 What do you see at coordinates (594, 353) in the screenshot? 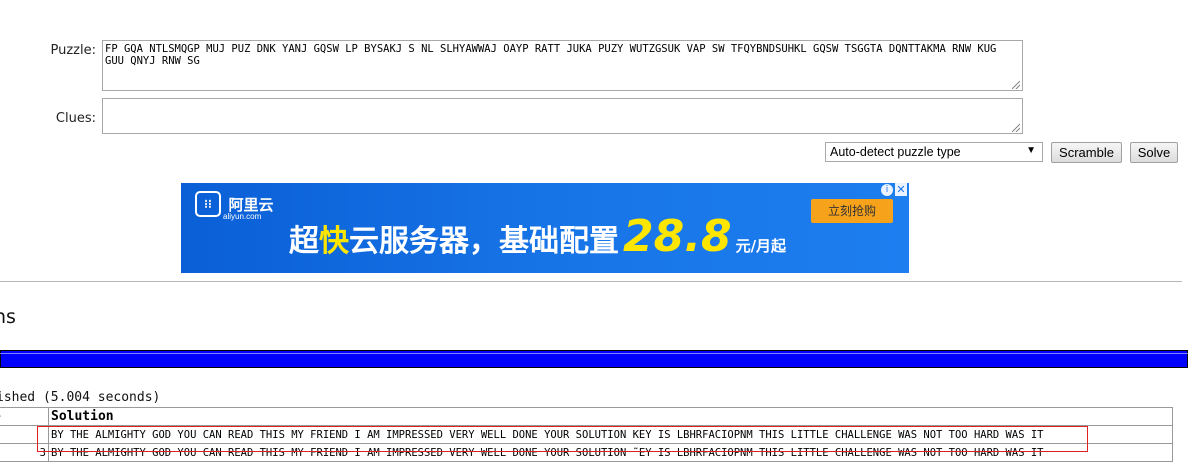
I see `progress-highlight` at bounding box center [594, 353].